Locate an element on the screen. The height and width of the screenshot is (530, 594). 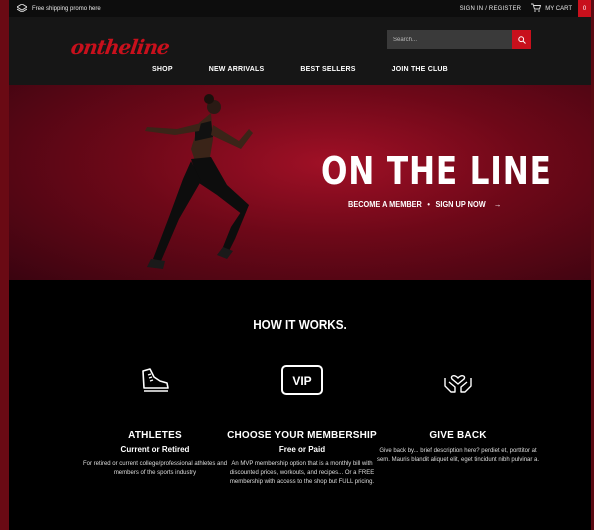
cart-label: MY CART is located at coordinates (558, 8).